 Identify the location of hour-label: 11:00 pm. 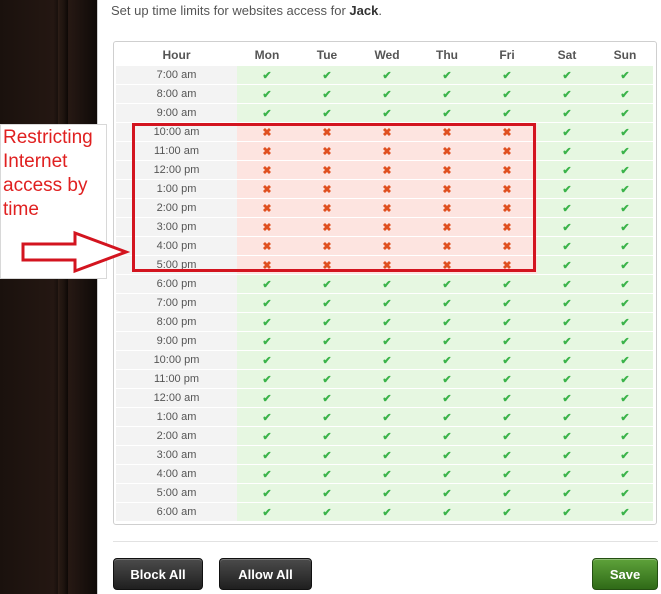
(176, 379).